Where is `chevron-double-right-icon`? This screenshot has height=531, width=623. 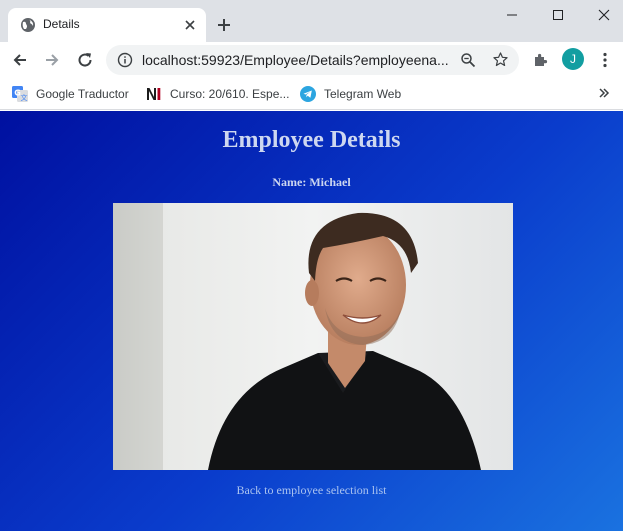 chevron-double-right-icon is located at coordinates (604, 93).